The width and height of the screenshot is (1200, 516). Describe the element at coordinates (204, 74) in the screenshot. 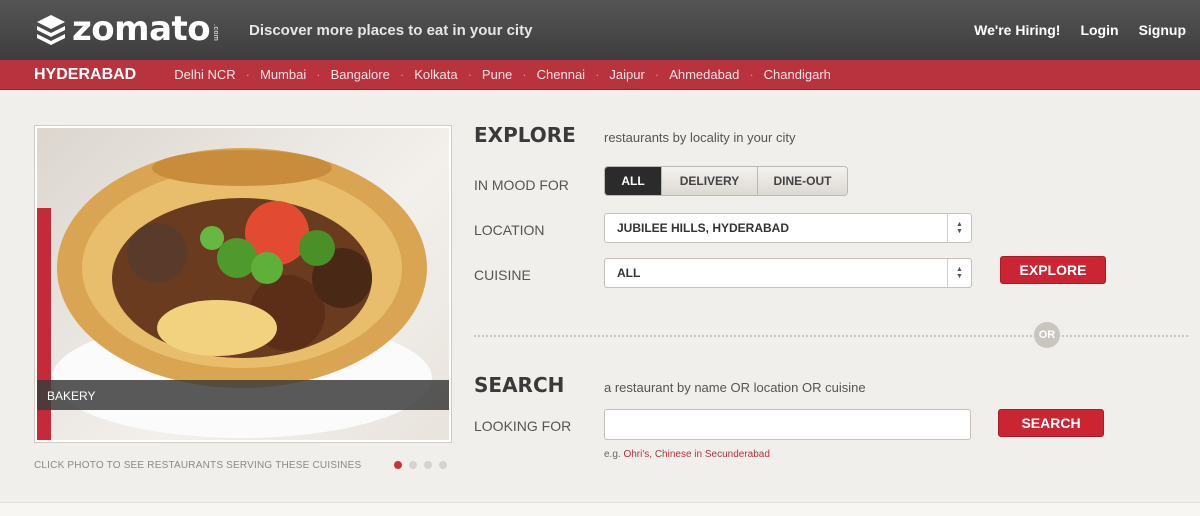

I see `city-link: Delhi NCR` at that location.